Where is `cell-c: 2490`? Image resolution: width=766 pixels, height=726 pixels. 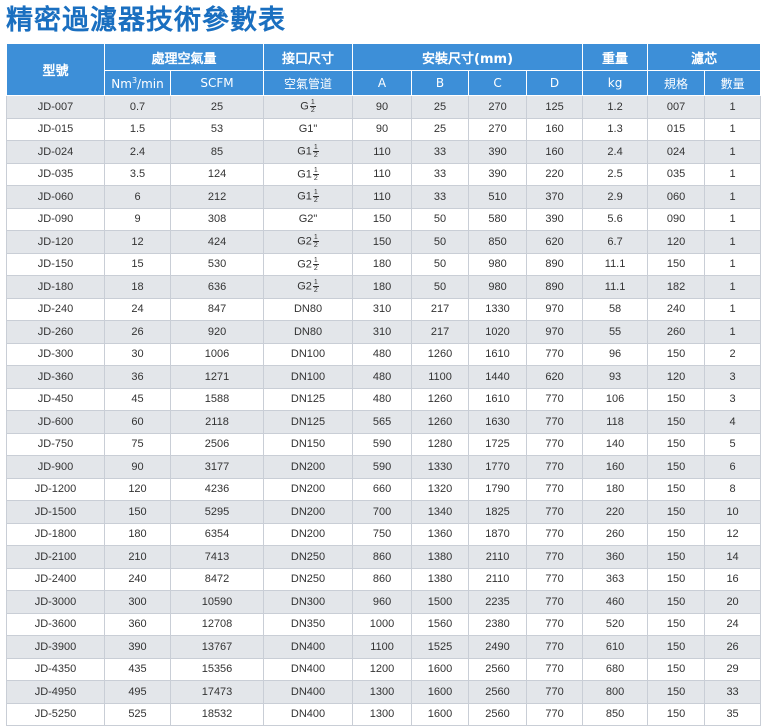
cell-c: 2490 is located at coordinates (498, 647).